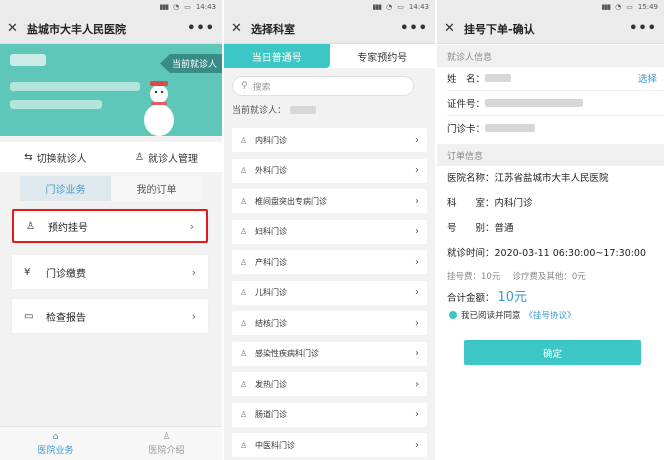 The height and width of the screenshot is (460, 664). I want to click on department-label: 肠道门诊, so click(271, 414).